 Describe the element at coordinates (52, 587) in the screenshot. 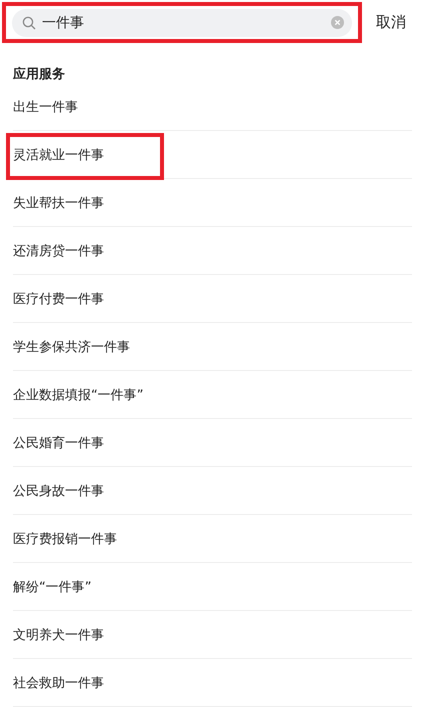

I see `service-item: 解纷“一件事”` at that location.